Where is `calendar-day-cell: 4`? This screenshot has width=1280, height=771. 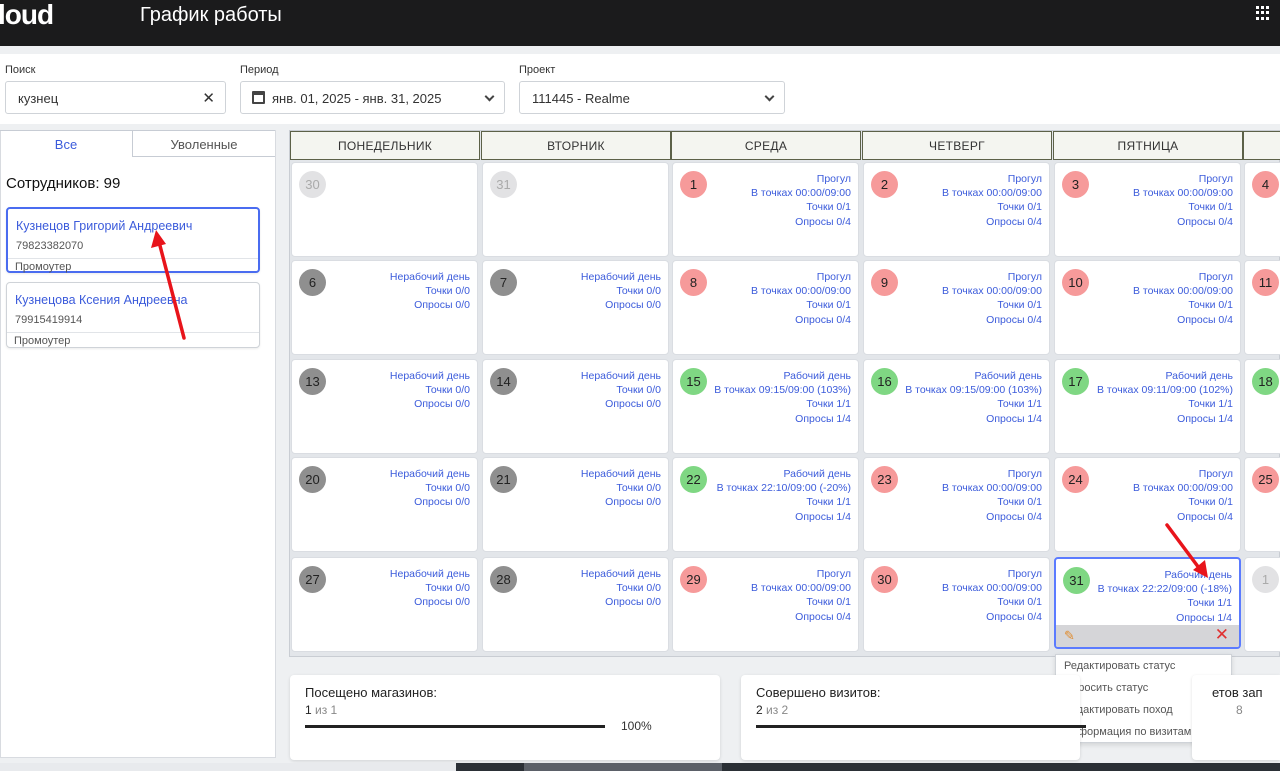 calendar-day-cell: 4 is located at coordinates (1262, 209).